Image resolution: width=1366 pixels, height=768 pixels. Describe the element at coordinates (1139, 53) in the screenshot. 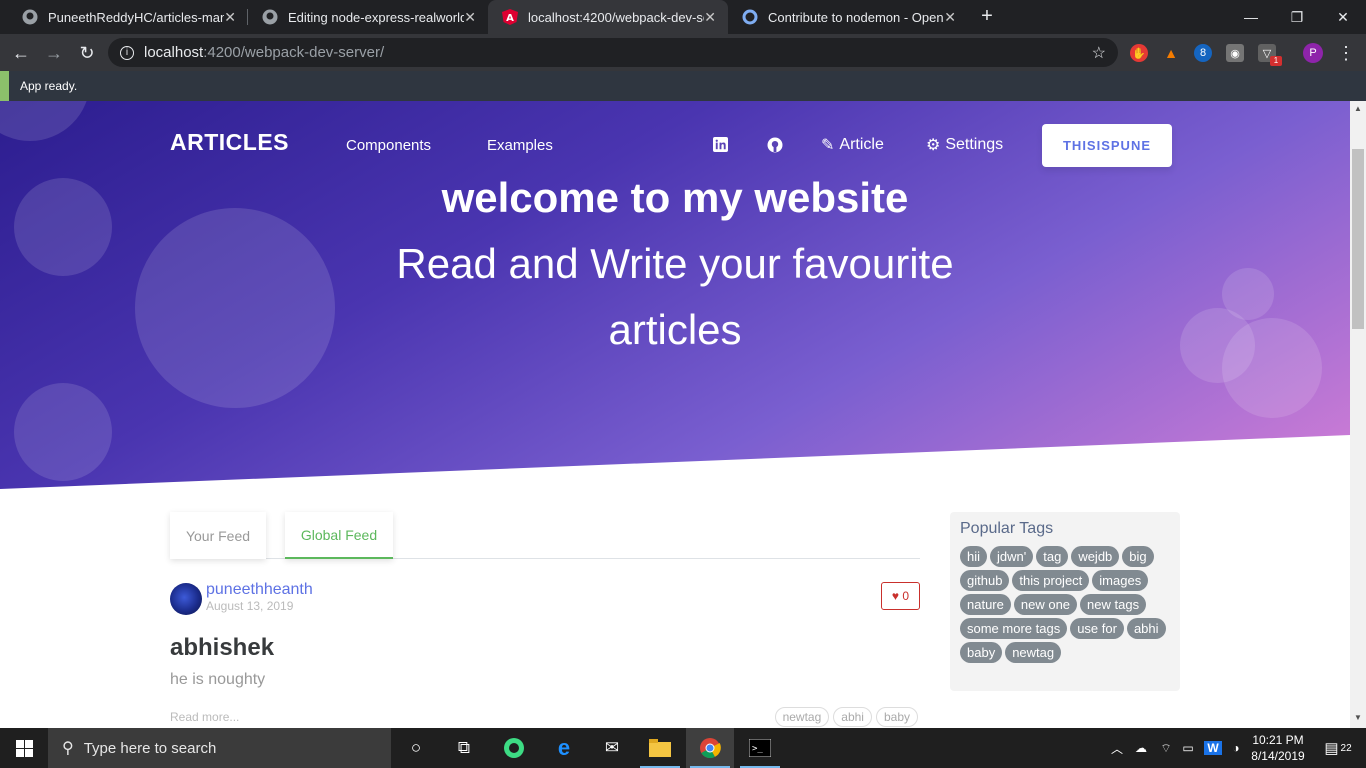

I see `adblock-extension-icon: ✋` at that location.